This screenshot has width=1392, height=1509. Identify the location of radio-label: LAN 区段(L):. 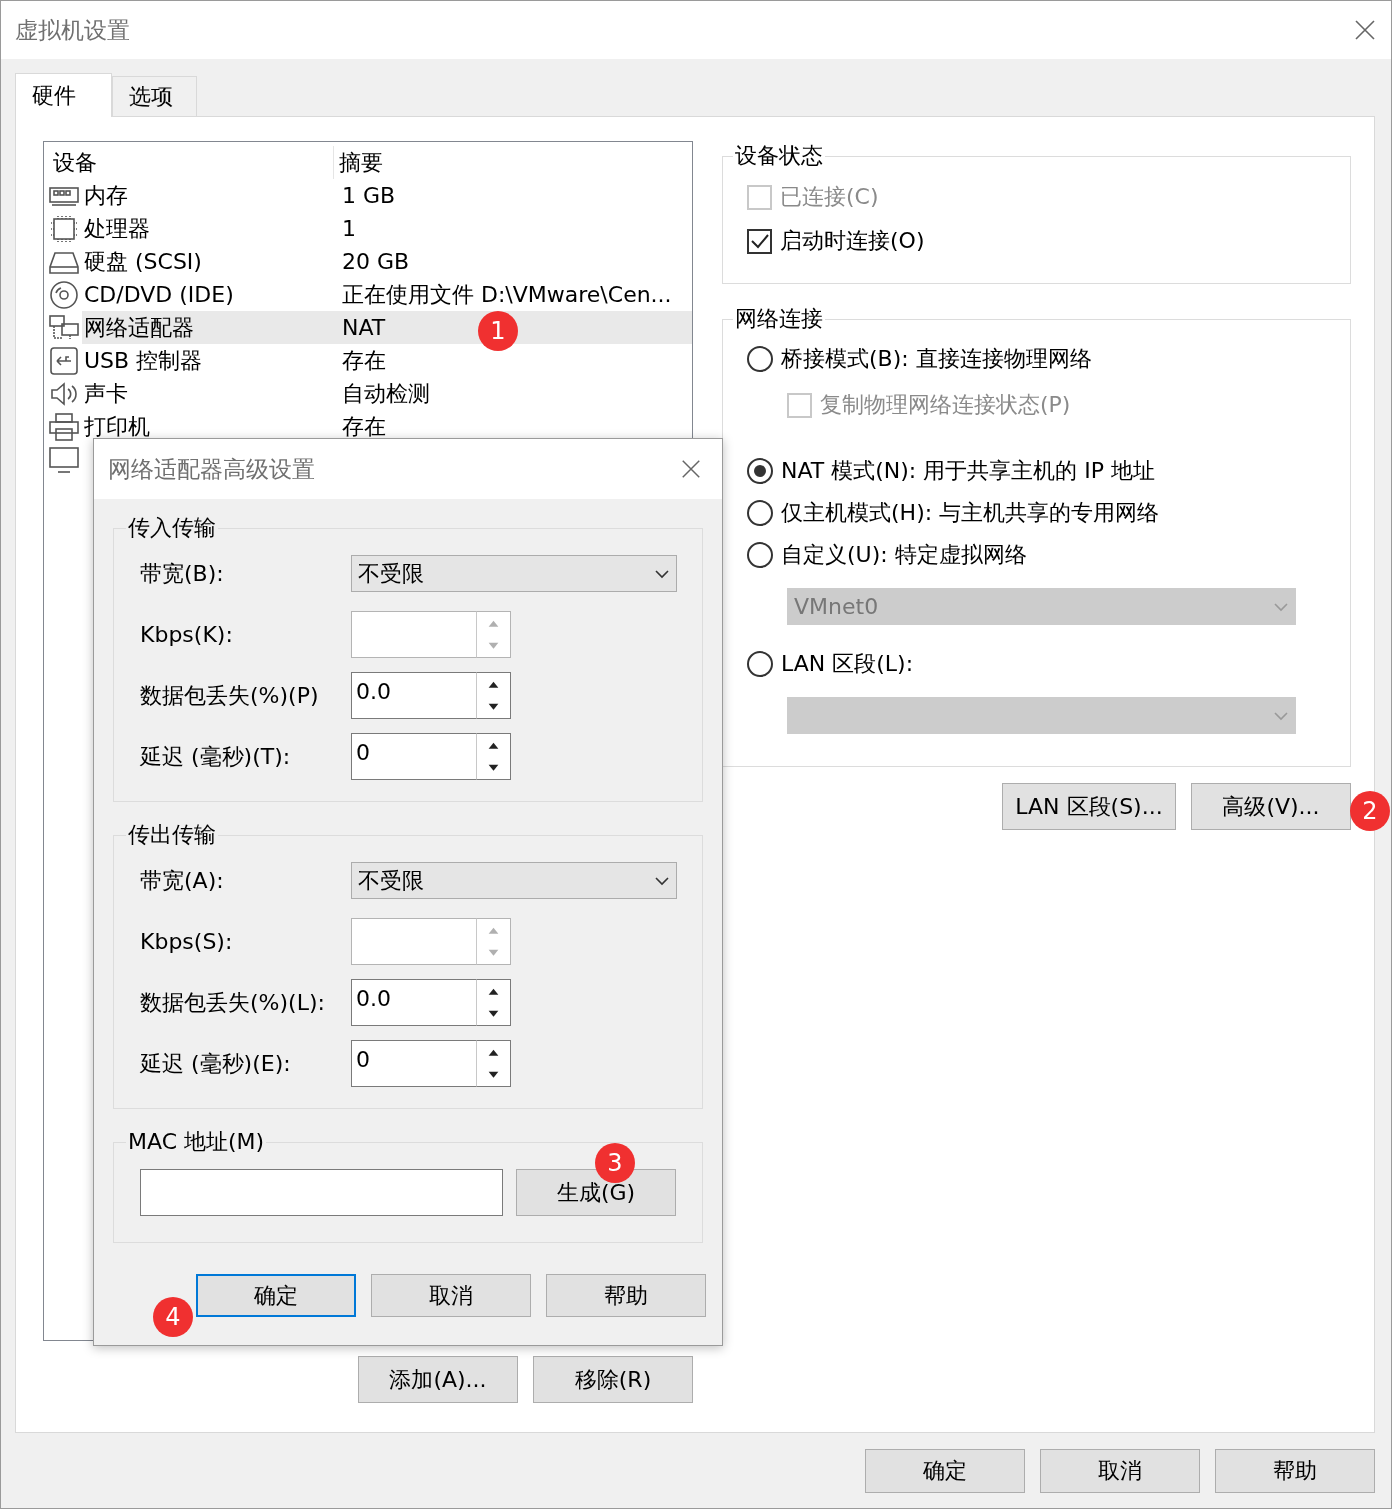
(847, 664).